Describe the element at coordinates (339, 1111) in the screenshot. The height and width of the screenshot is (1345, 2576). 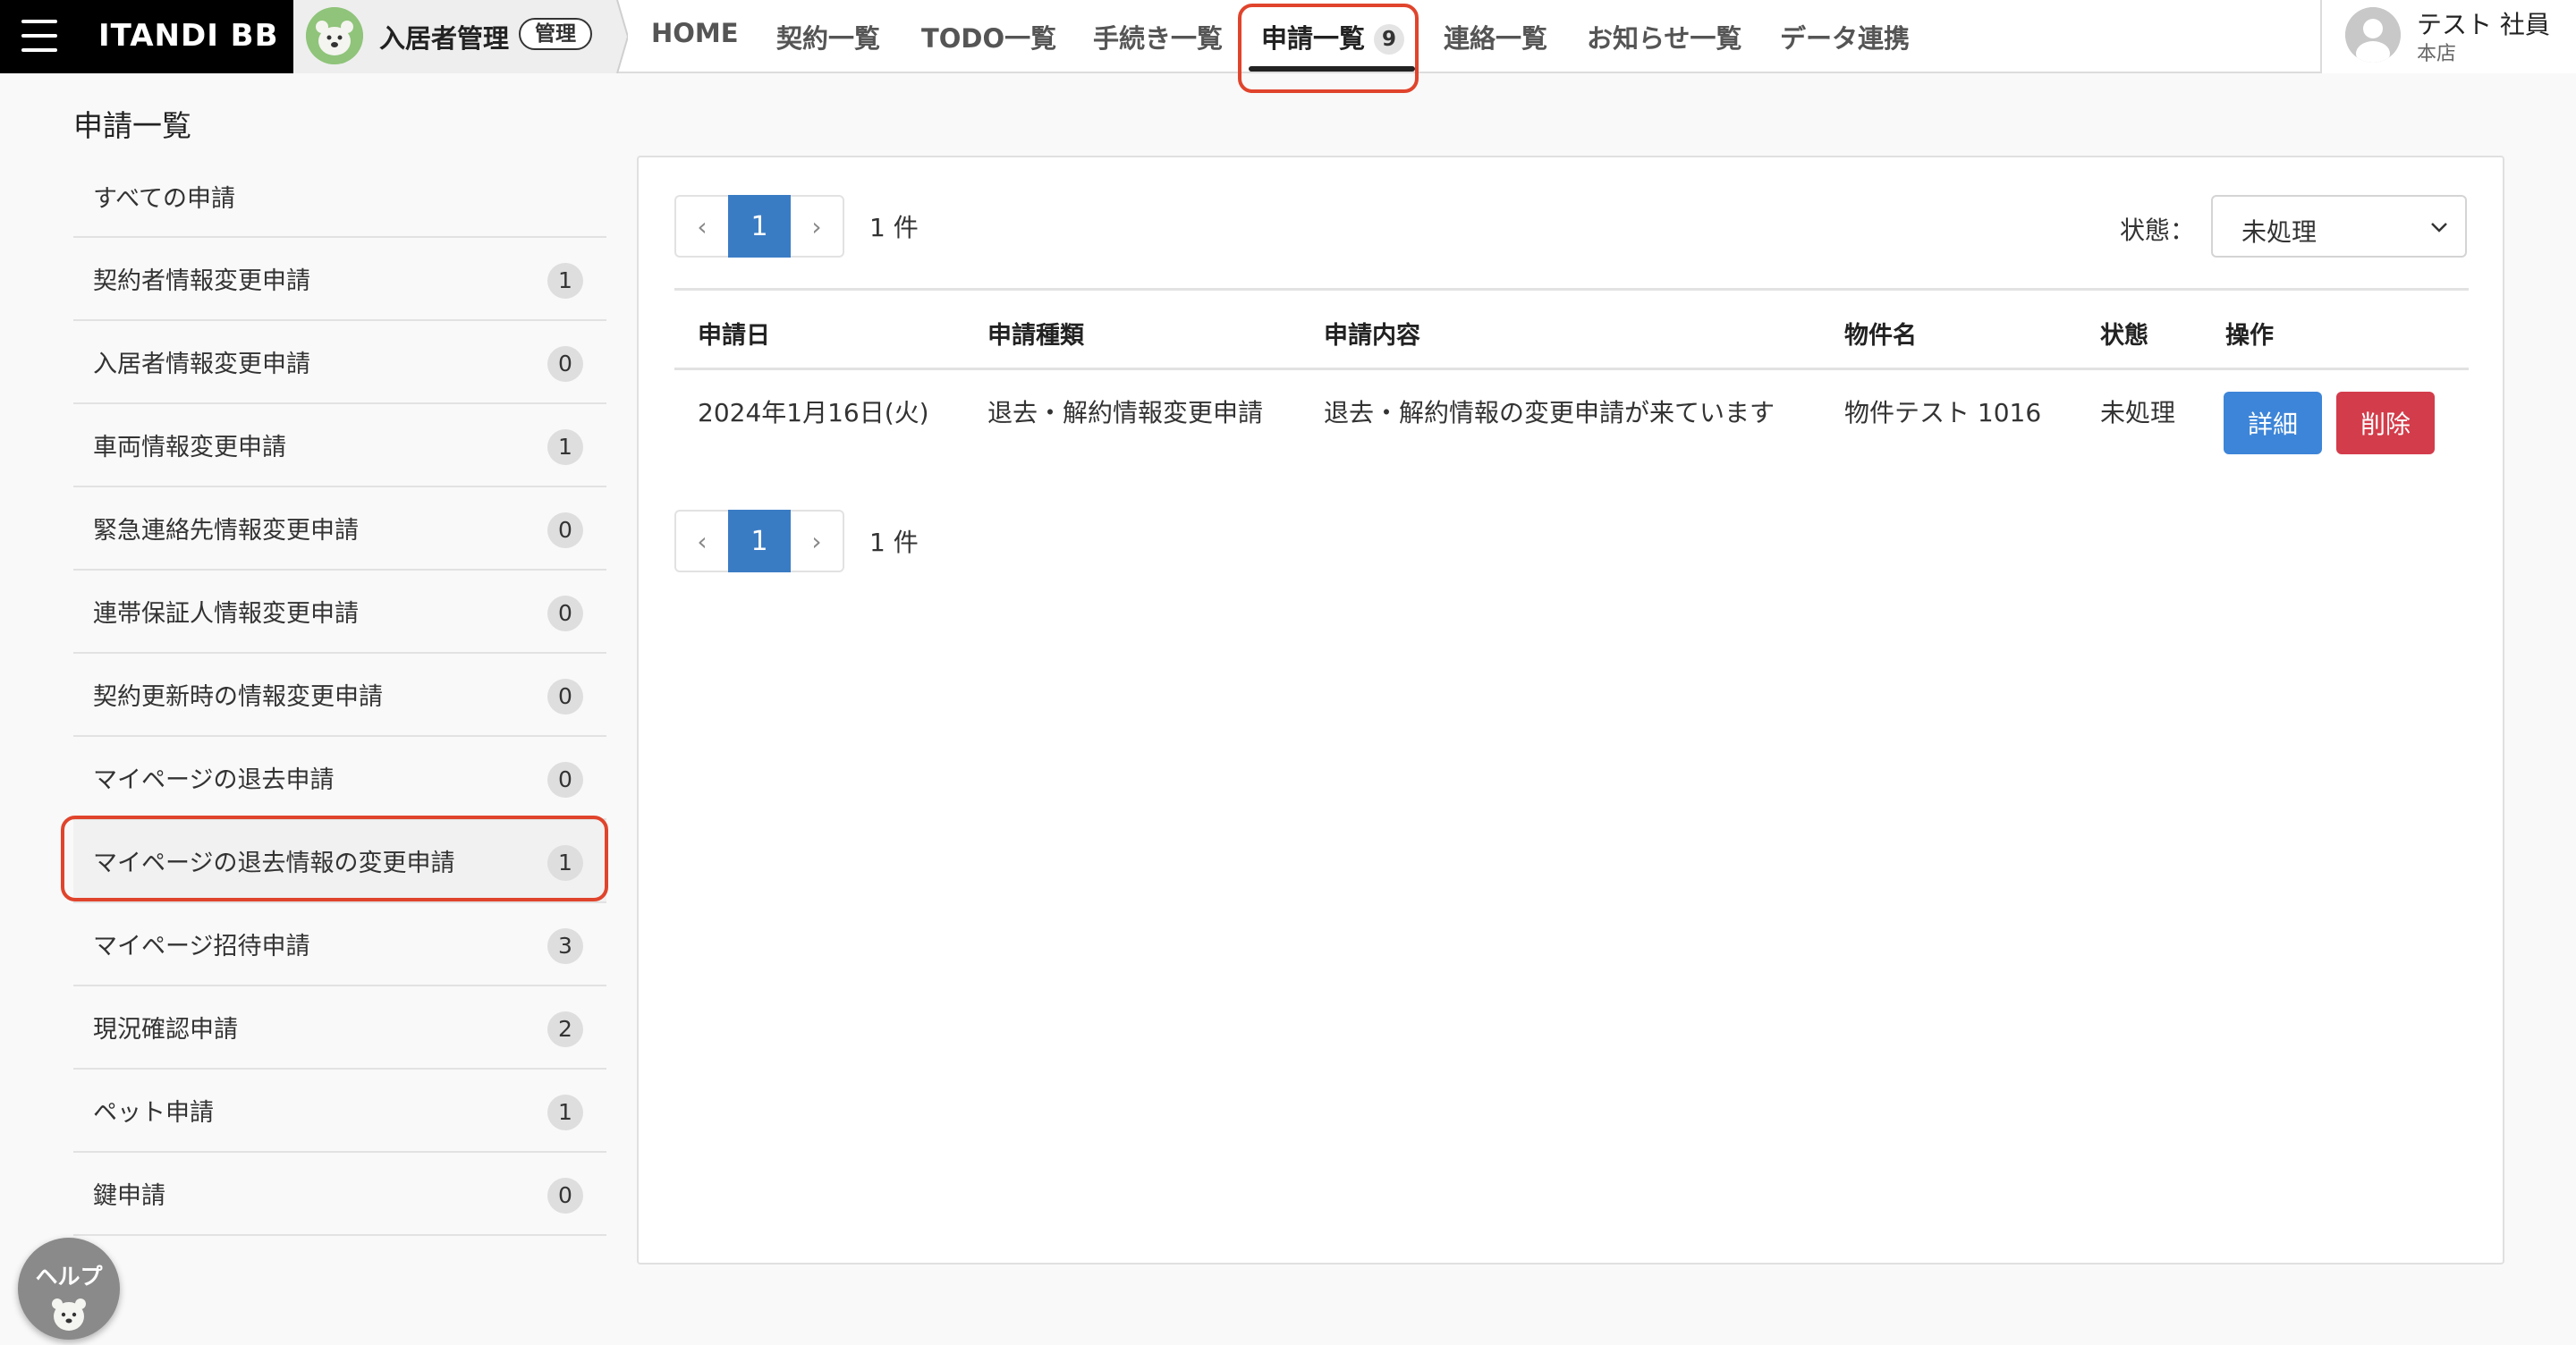
I see `sidebar-item-pet: ペット申請 1` at that location.